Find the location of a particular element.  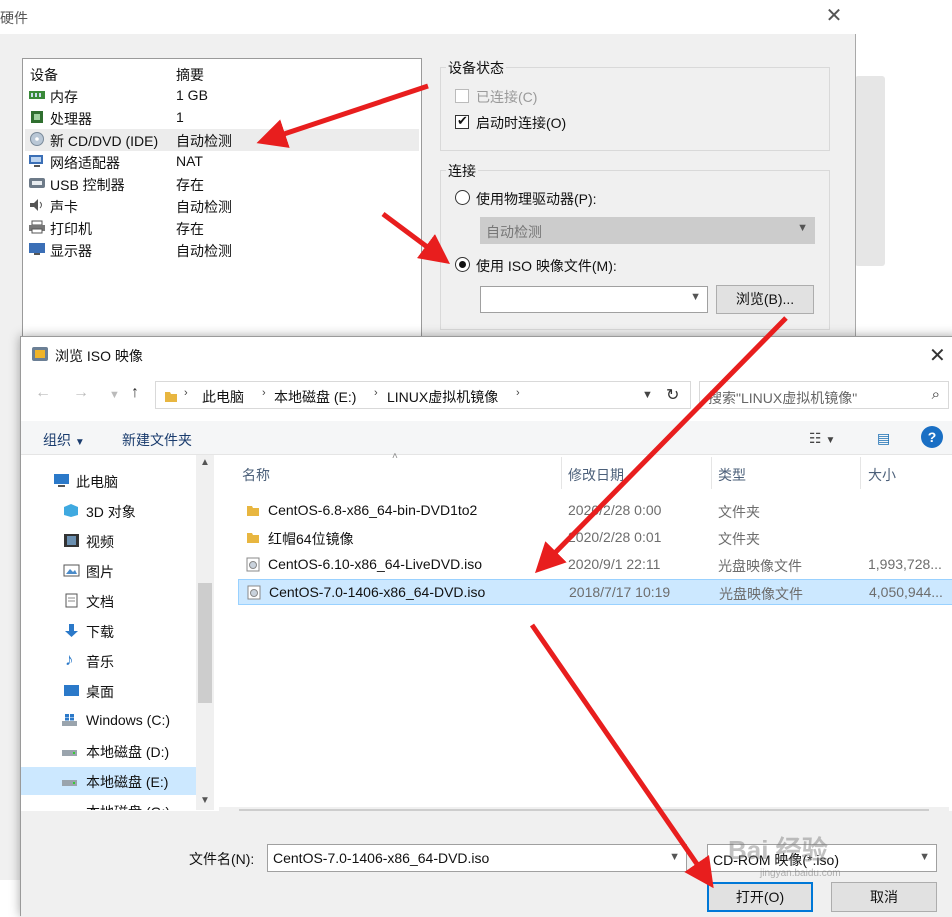

device-row-cd-dvd: 新 CD/DVD (IDE) 自动检测 is located at coordinates (222, 140).